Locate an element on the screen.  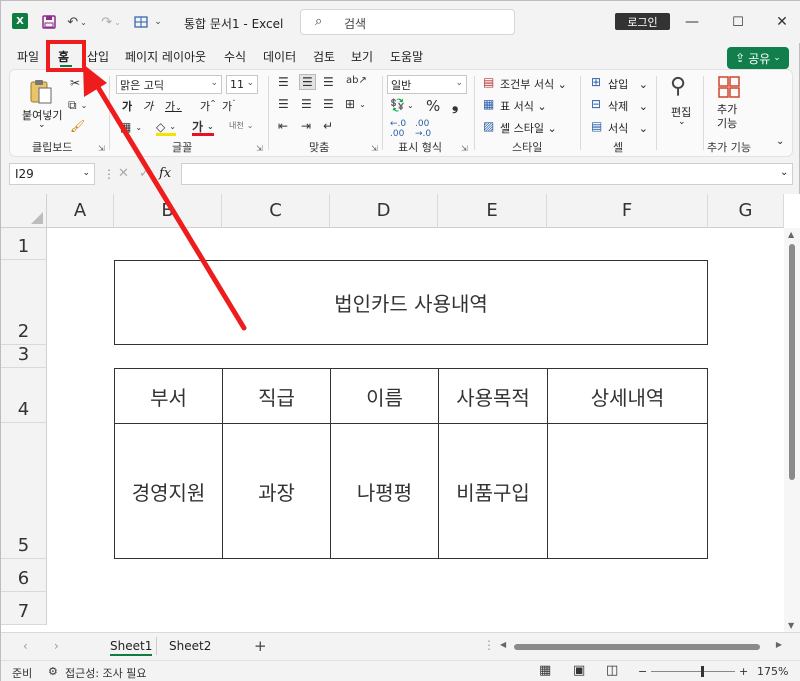
format-painter-icon: 🖌 is located at coordinates (77, 126).